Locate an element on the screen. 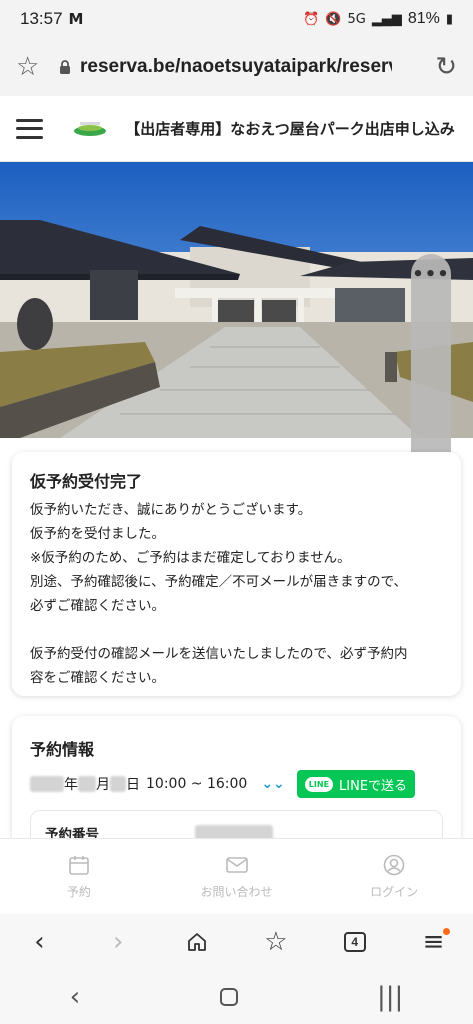  signal-icon: ▂▄▆ is located at coordinates (386, 19).